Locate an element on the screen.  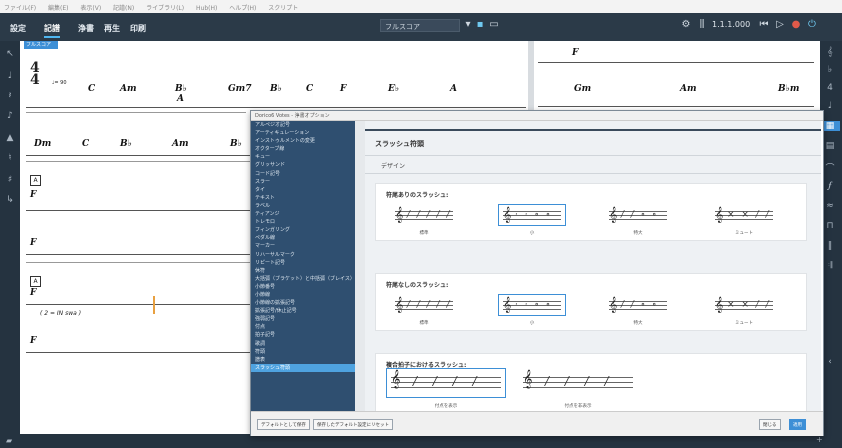
nav-item: 歌詞 is located at coordinates (303, 344).